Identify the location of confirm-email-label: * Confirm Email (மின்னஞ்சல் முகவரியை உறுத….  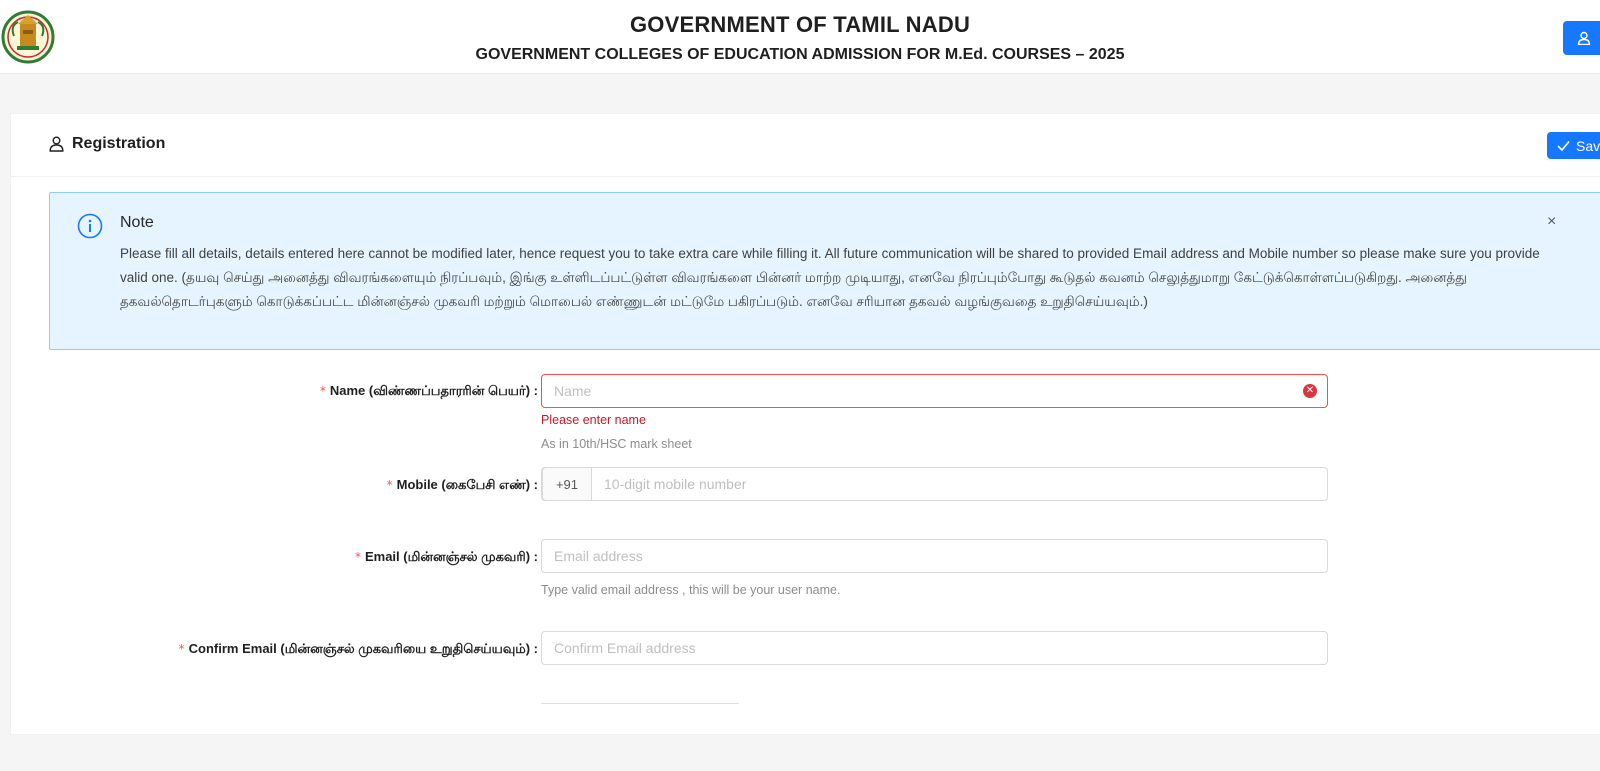
(358, 648).